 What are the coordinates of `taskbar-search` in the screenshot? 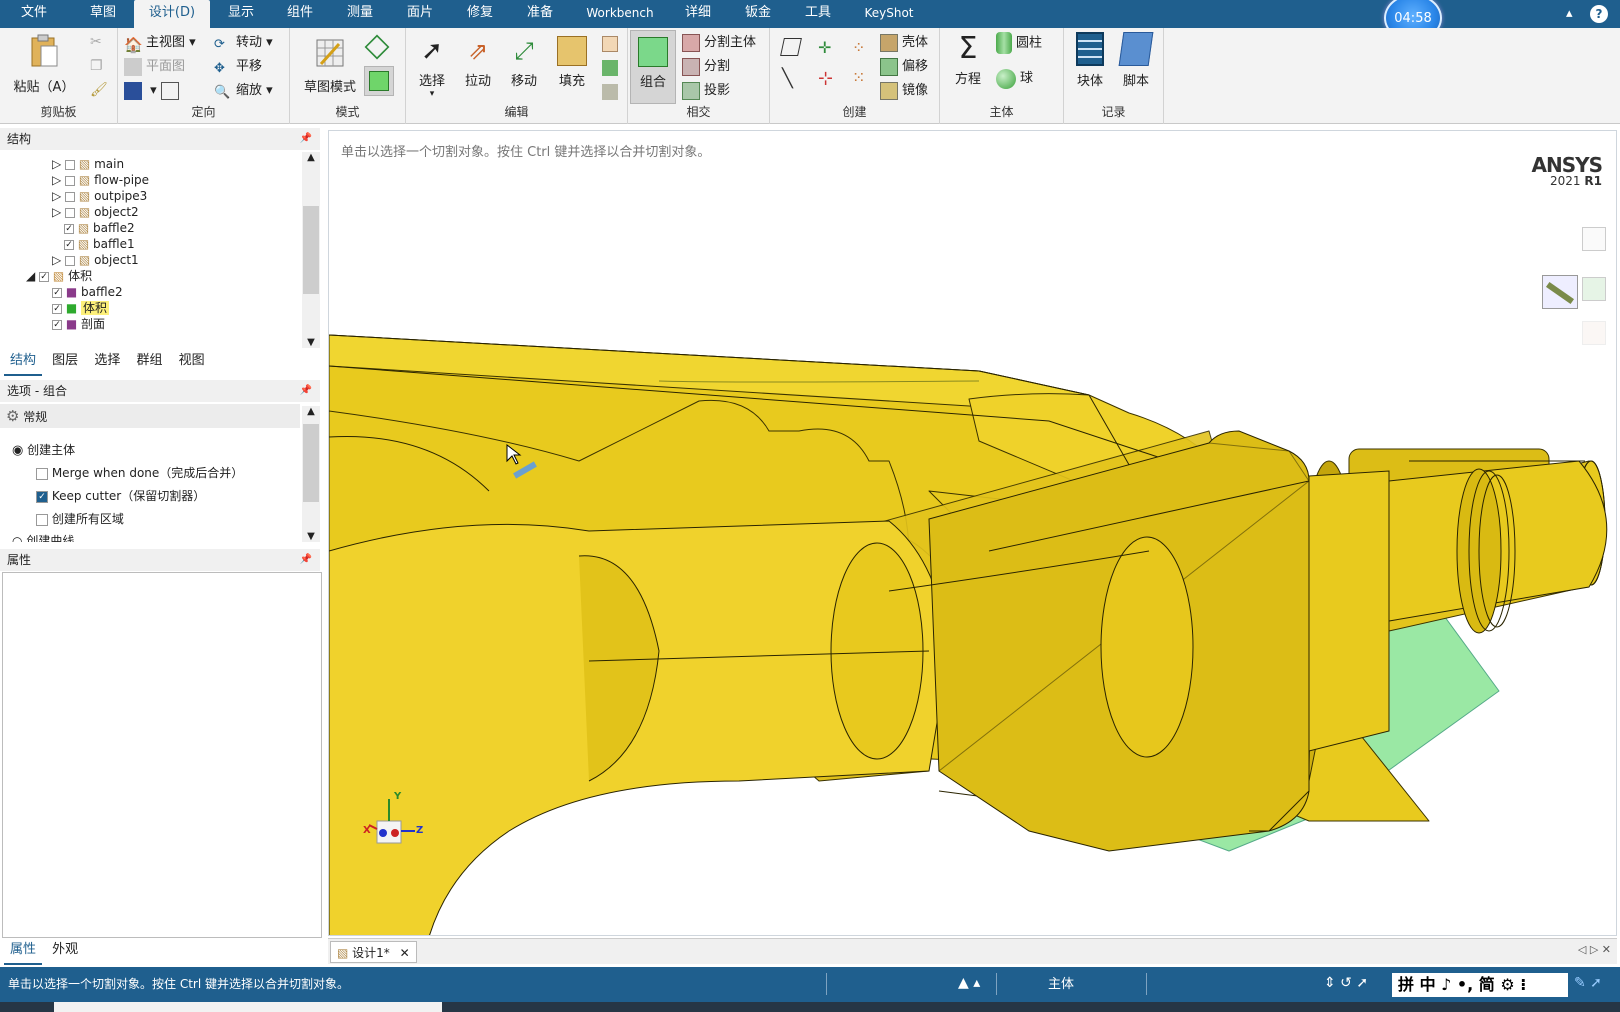 It's located at (248, 1007).